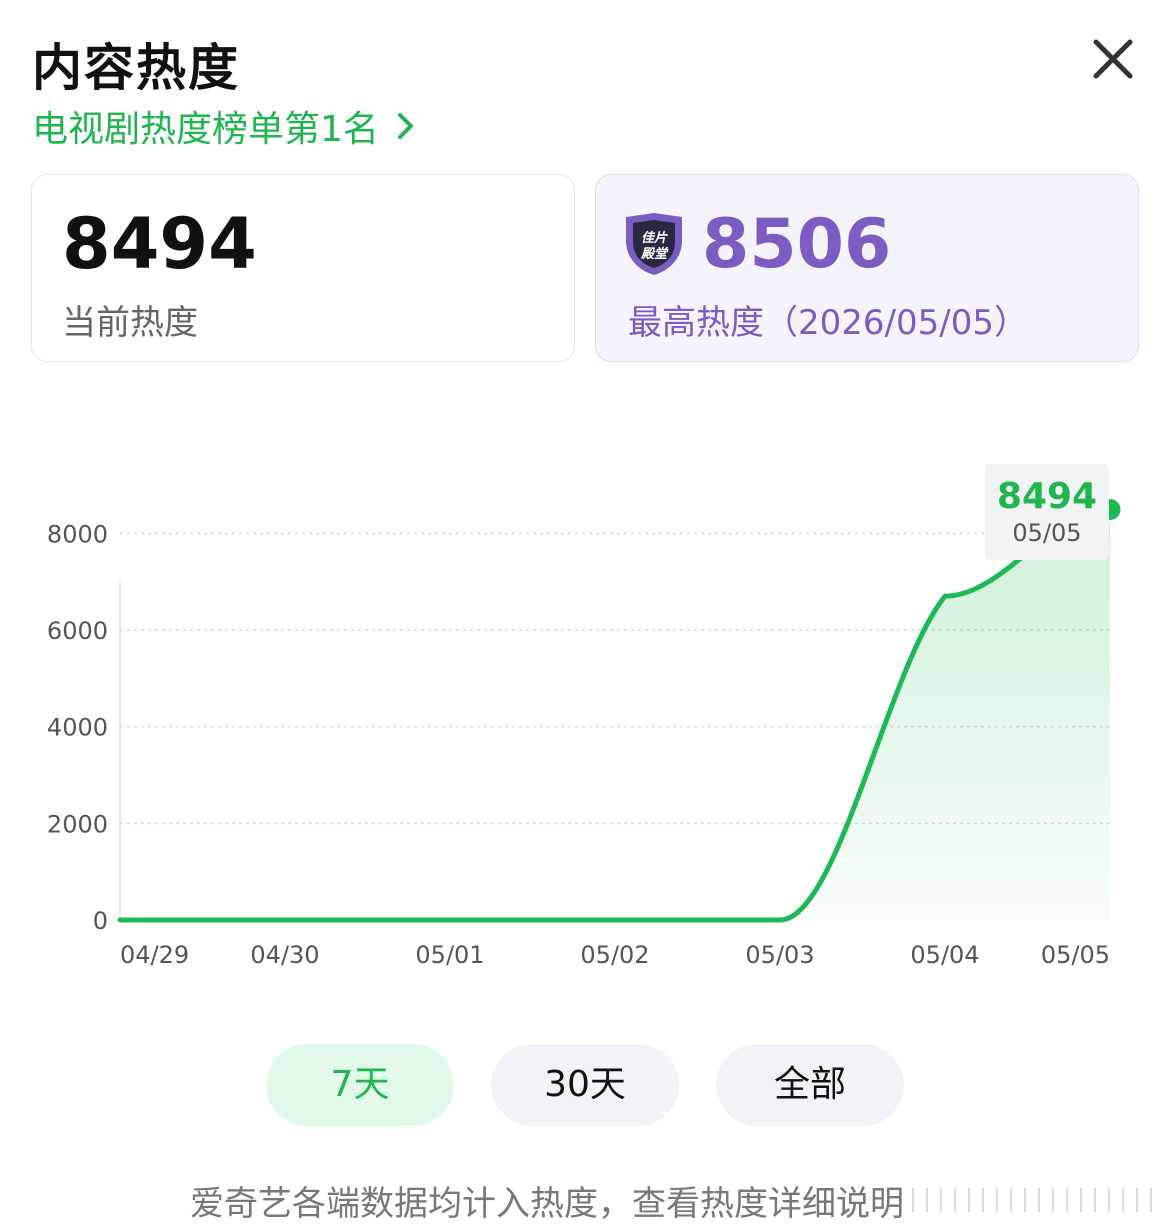 This screenshot has width=1169, height=1225. What do you see at coordinates (654, 254) in the screenshot?
I see `badge-text-line2: 殿堂` at bounding box center [654, 254].